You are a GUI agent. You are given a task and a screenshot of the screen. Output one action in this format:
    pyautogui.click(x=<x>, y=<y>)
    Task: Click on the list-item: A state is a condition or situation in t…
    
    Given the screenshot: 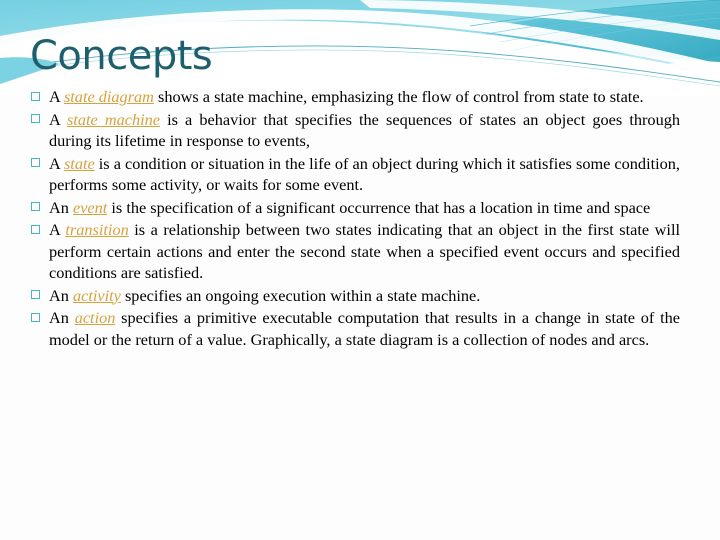 What is the action you would take?
    pyautogui.click(x=355, y=174)
    